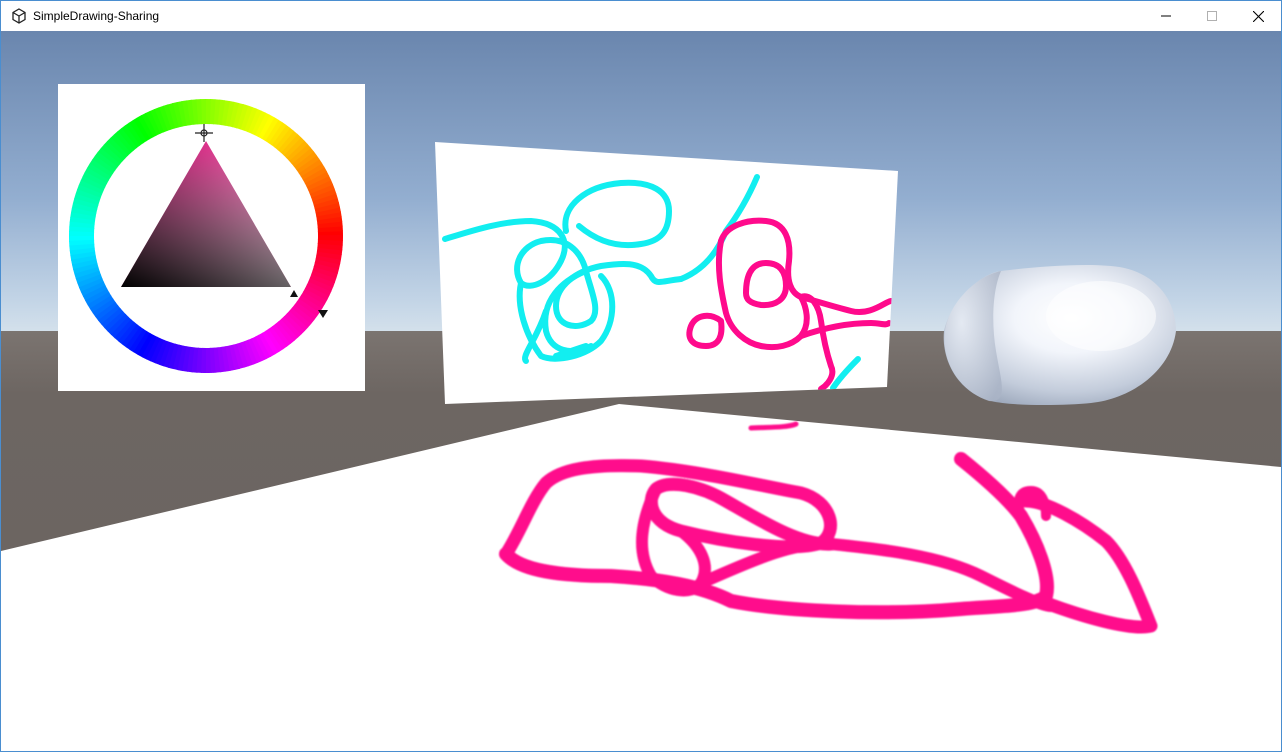  I want to click on close-icon, so click(1258, 16).